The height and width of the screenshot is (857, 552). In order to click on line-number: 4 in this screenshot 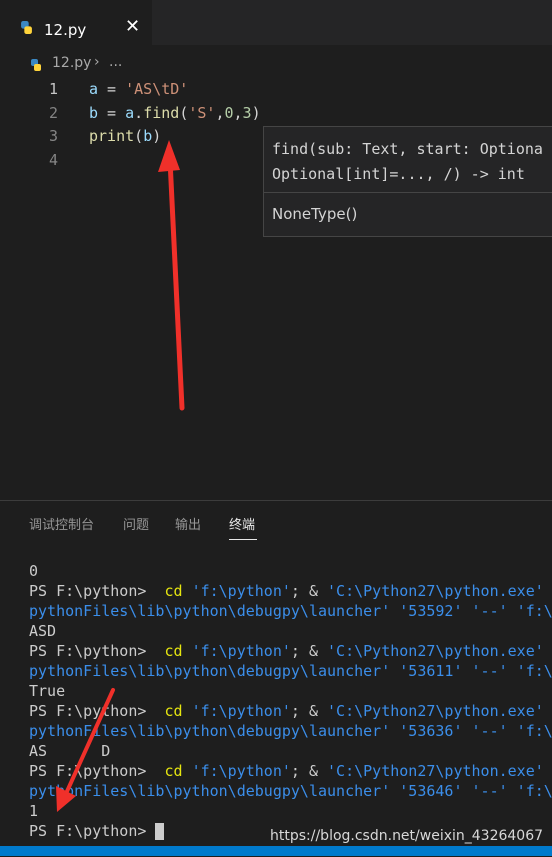, I will do `click(53, 160)`.